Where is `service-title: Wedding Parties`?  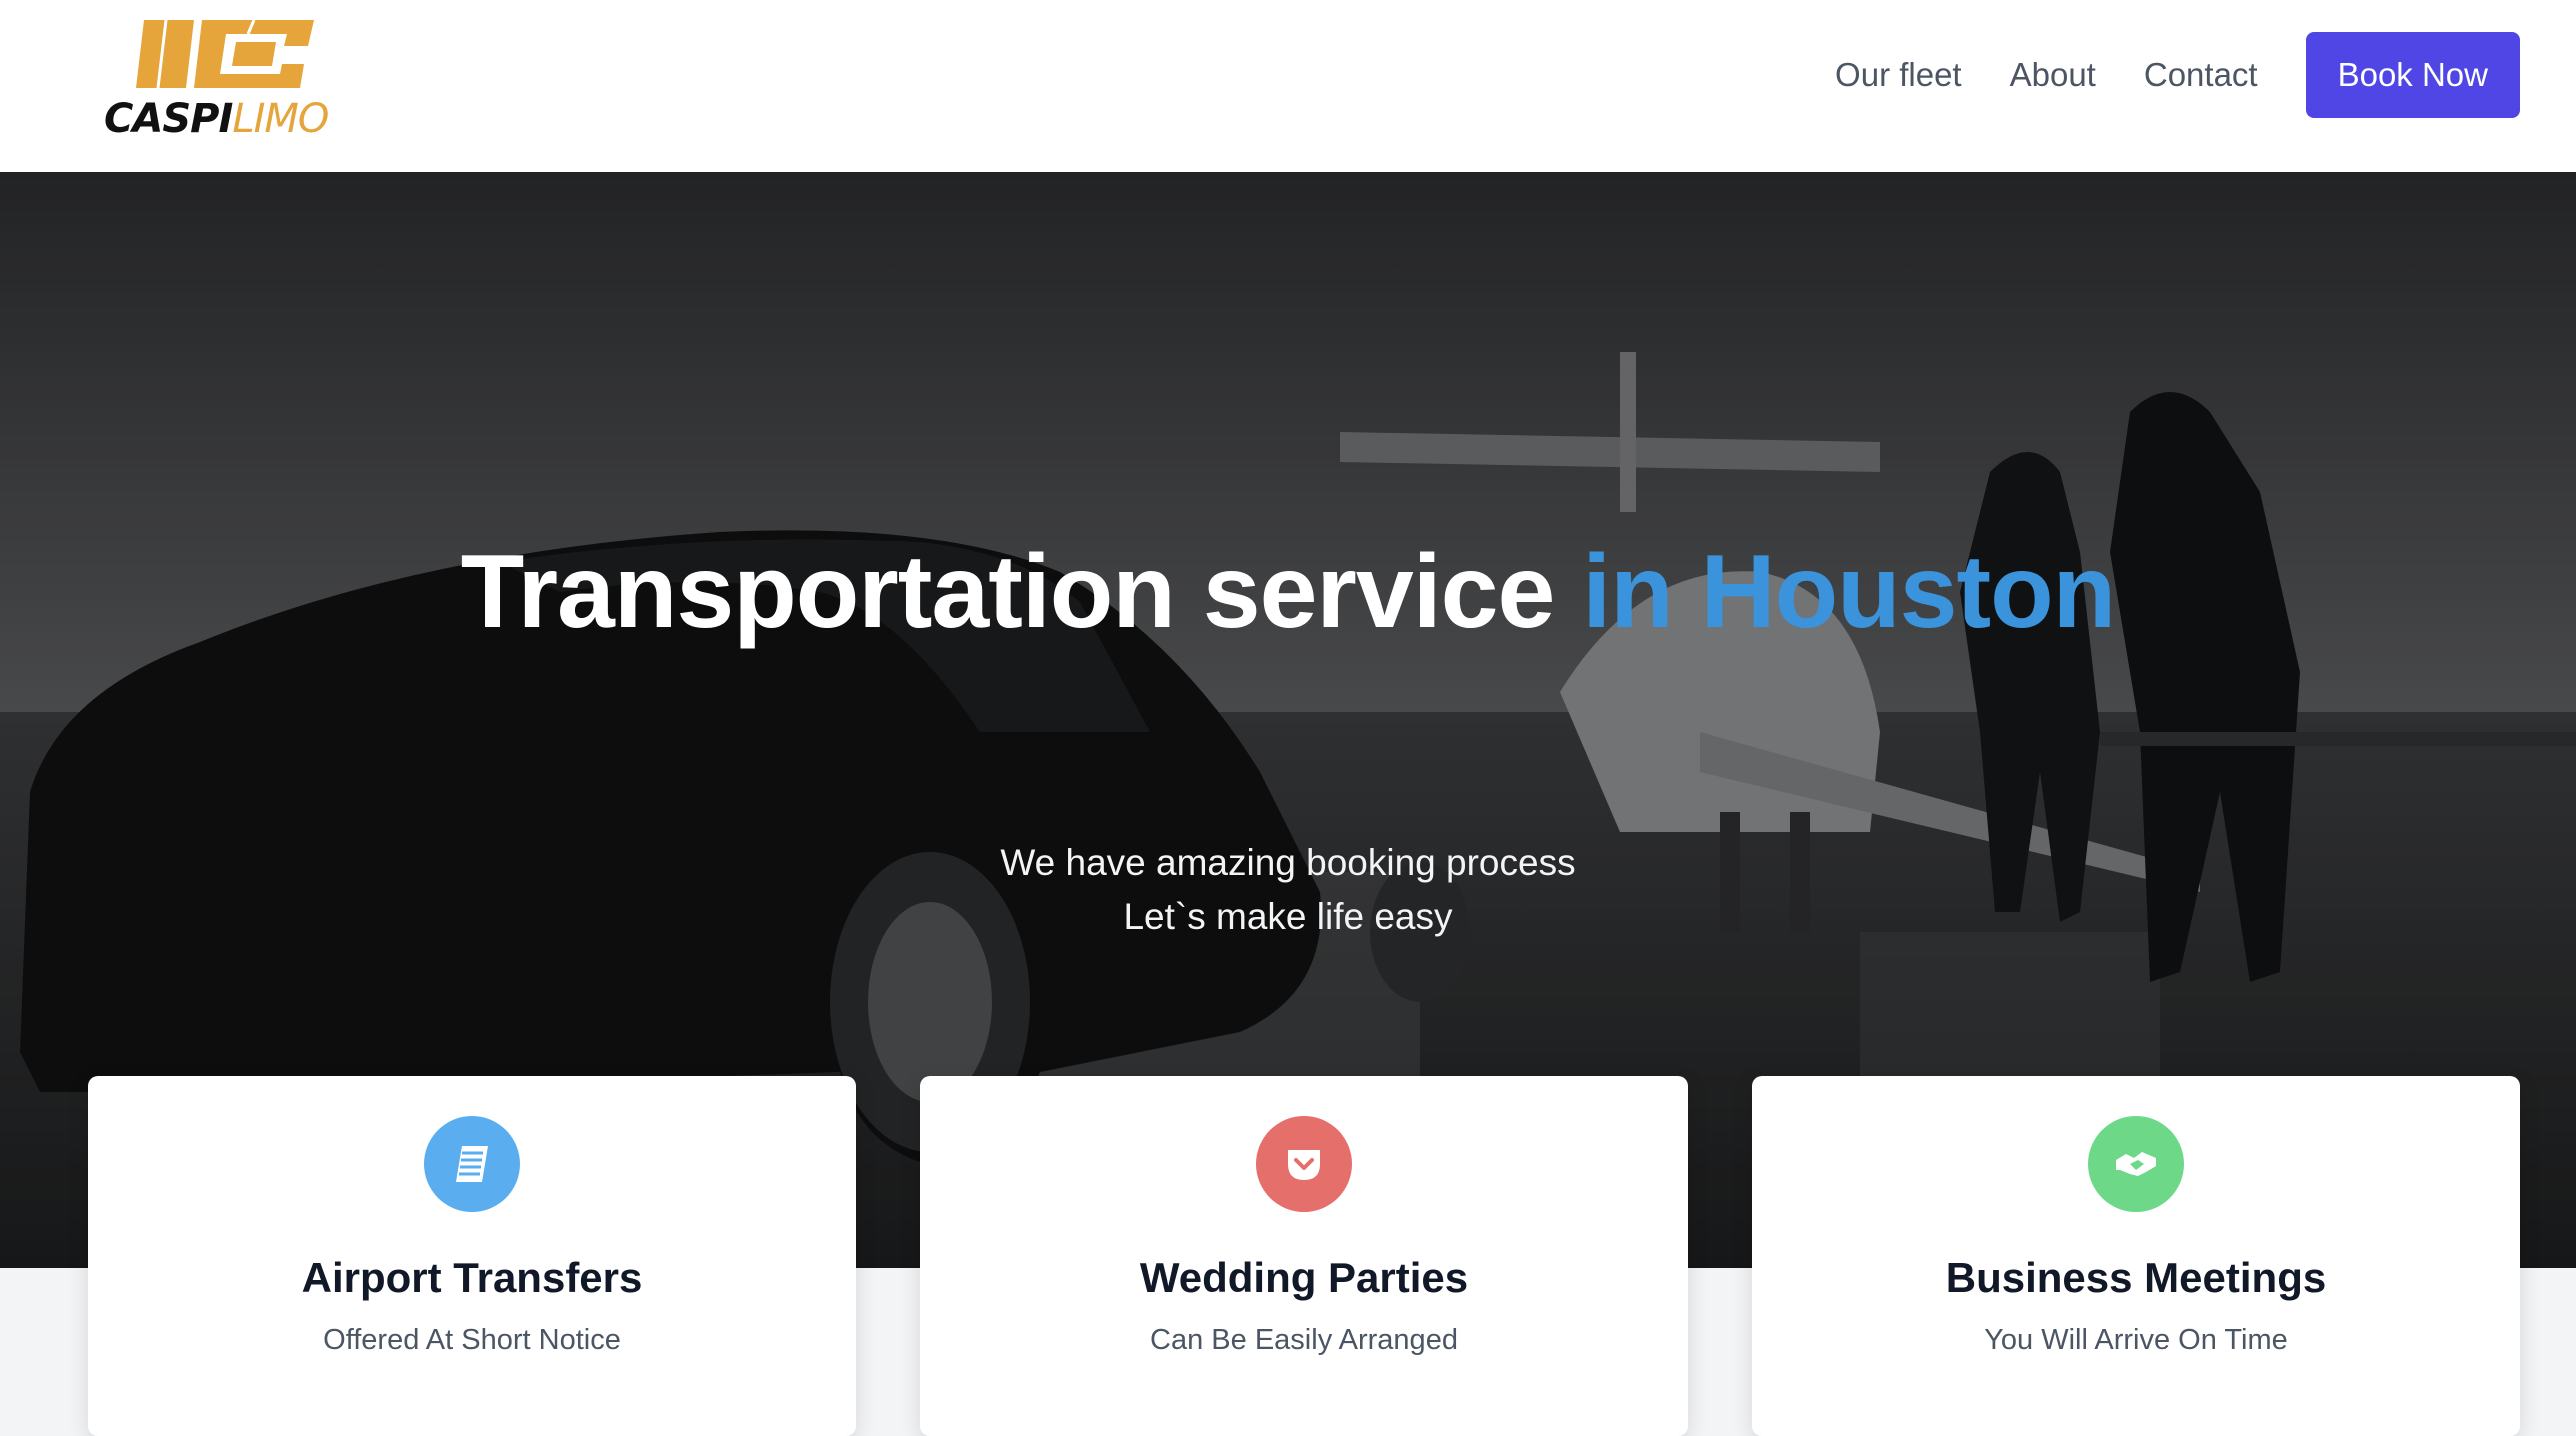 service-title: Wedding Parties is located at coordinates (1304, 1277).